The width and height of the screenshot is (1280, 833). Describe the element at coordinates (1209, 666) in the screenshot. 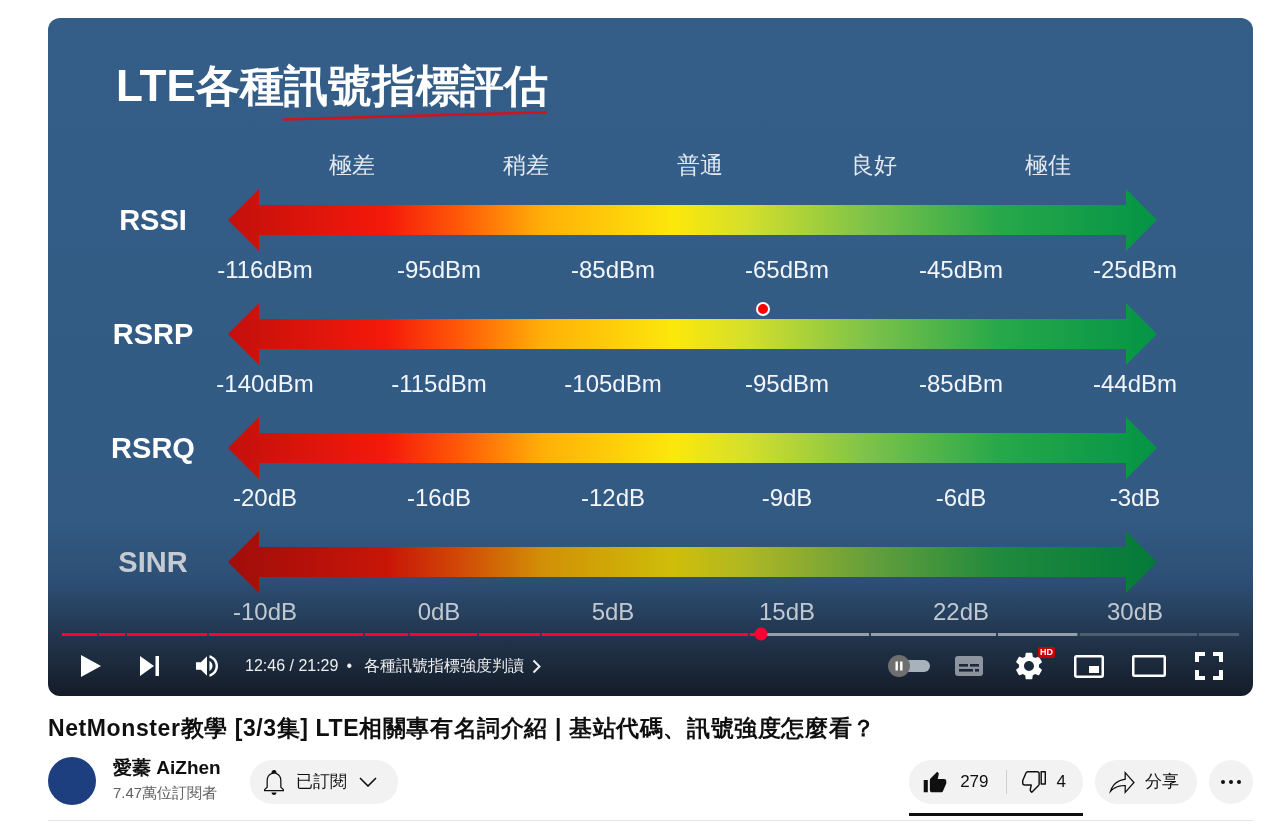

I see `fullscreen-icon` at that location.